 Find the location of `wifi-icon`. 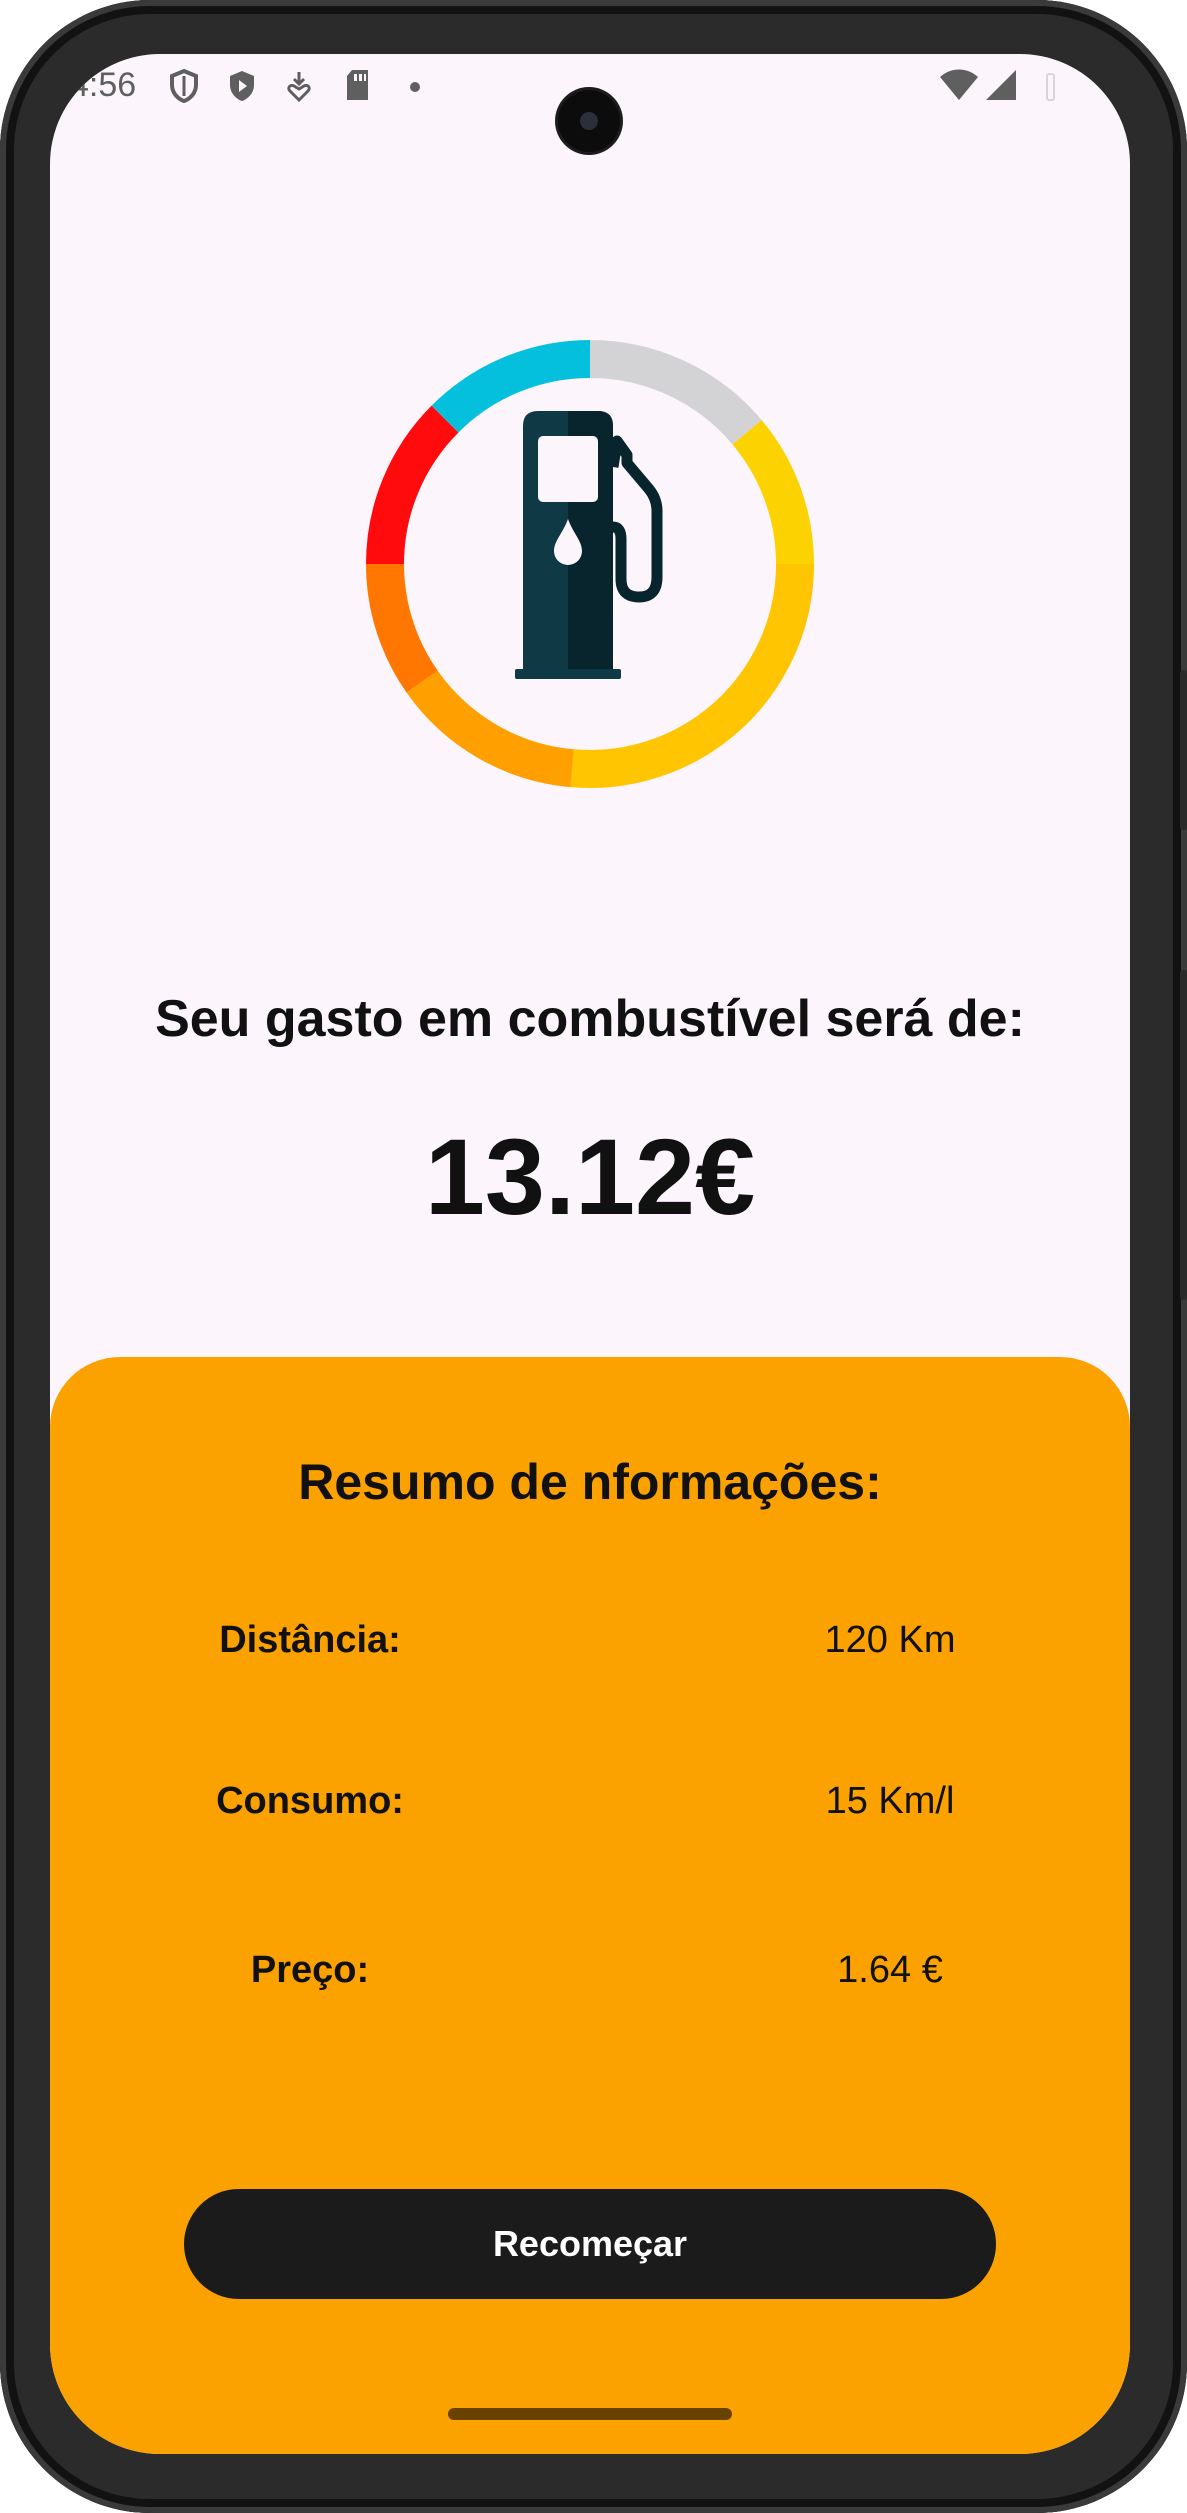

wifi-icon is located at coordinates (959, 84).